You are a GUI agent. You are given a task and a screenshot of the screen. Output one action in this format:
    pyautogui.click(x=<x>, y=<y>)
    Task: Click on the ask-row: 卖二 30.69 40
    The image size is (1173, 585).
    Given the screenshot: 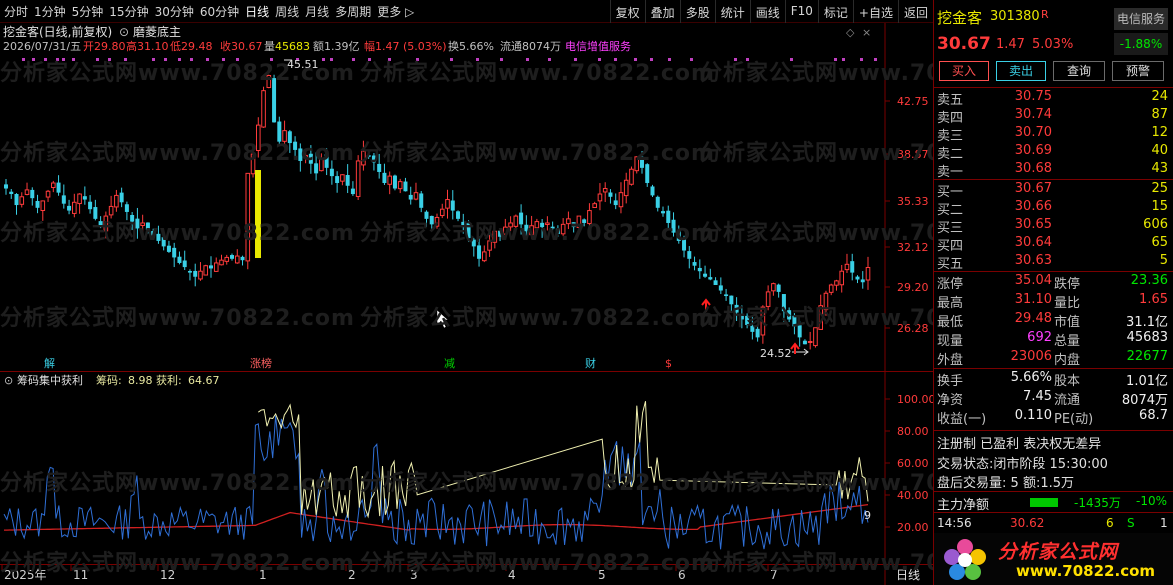 What is the action you would take?
    pyautogui.click(x=1053, y=152)
    